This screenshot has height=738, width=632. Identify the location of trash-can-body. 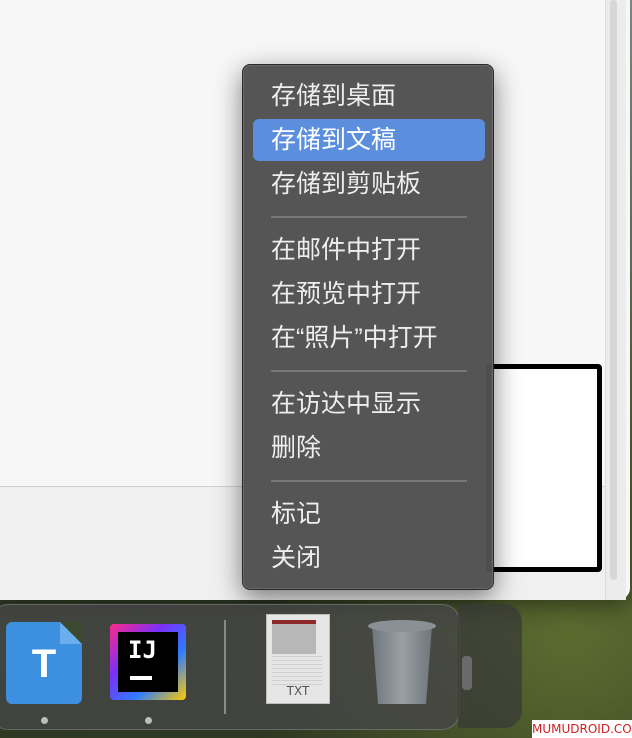
(402, 665).